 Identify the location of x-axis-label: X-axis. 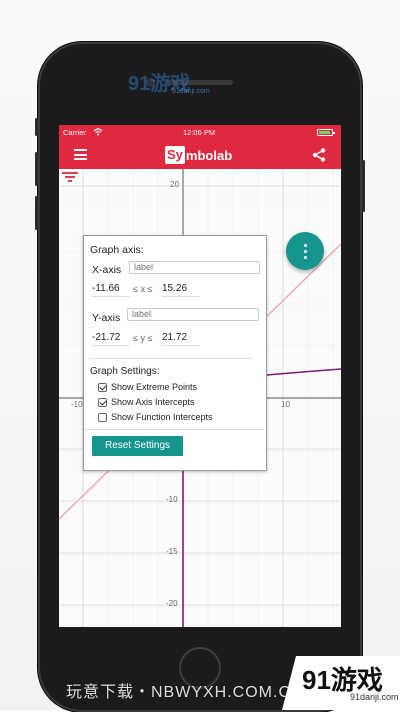
(107, 270).